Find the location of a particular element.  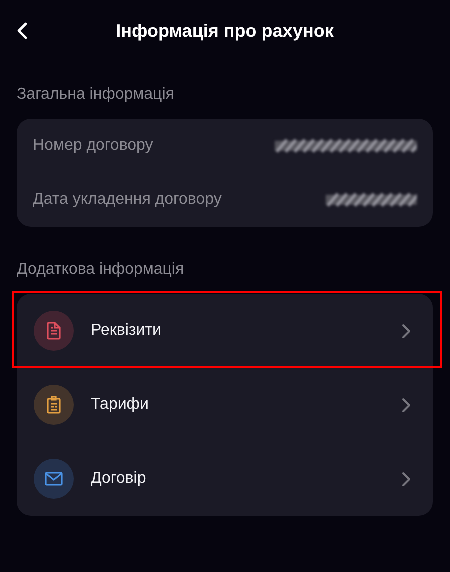

back-button is located at coordinates (22, 31).